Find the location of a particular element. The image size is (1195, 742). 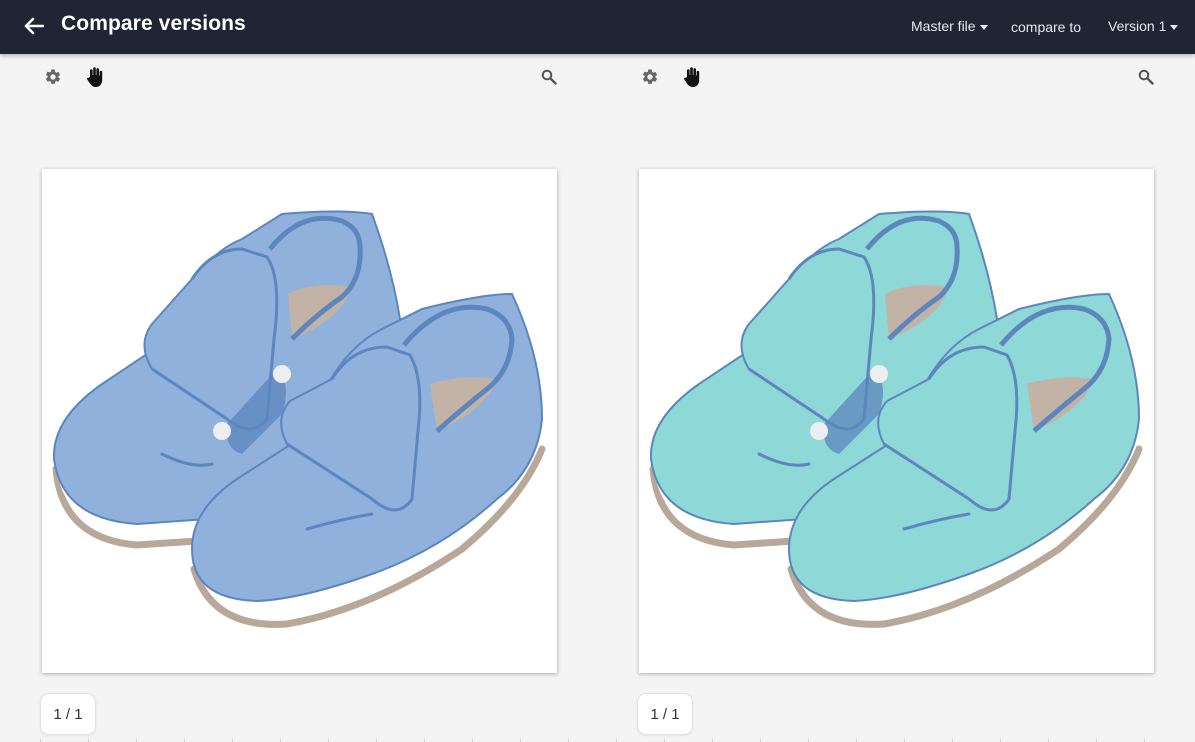

page-indicator-master: 1 / 1 is located at coordinates (68, 714).